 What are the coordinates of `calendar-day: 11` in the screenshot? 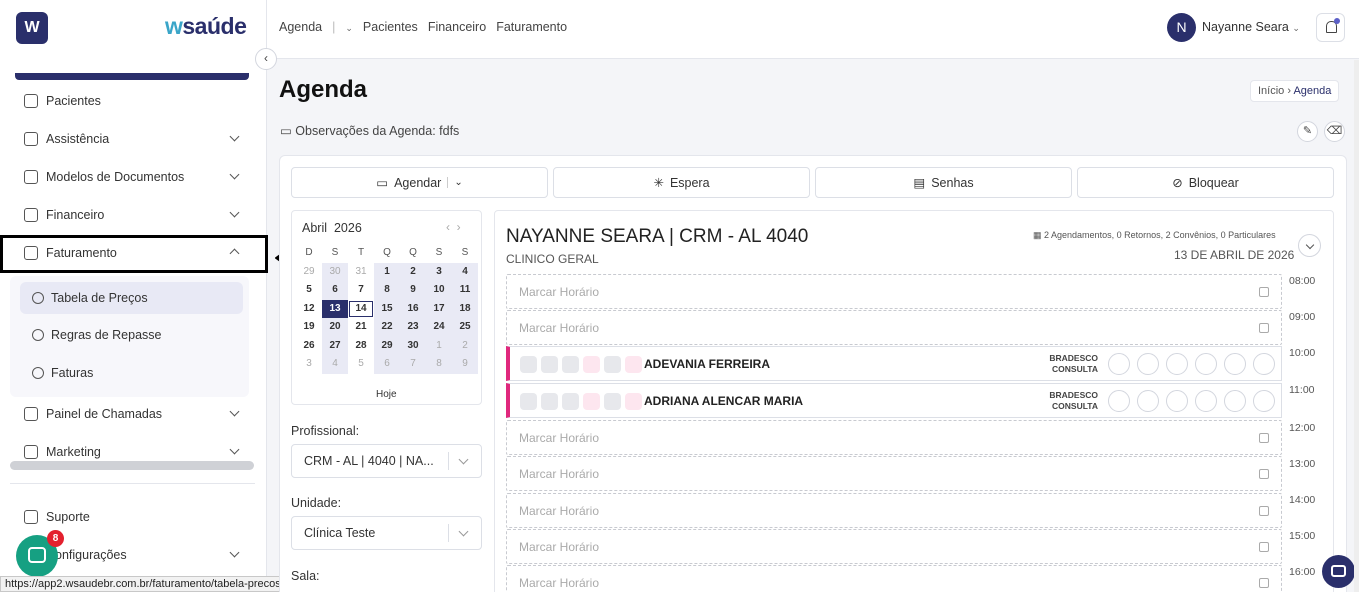 It's located at (465, 290).